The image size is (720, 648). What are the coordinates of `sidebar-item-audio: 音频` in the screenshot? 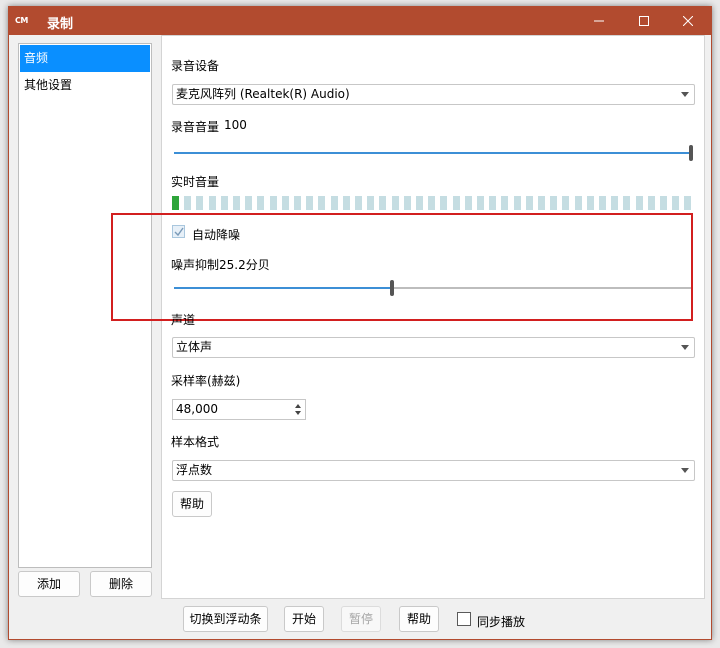 It's located at (85, 58).